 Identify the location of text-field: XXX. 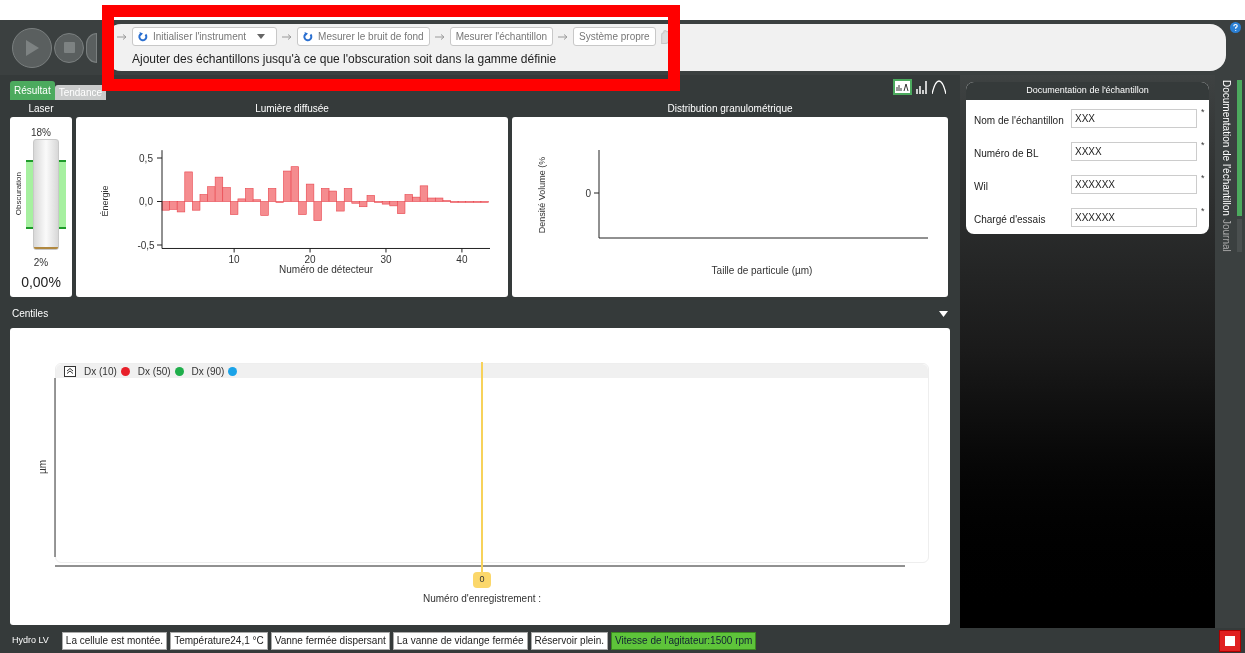
(1134, 118).